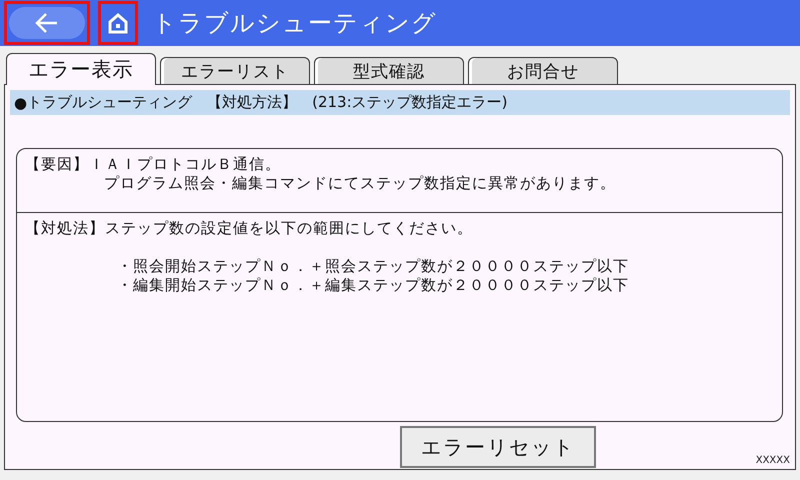  Describe the element at coordinates (543, 71) in the screenshot. I see `tab: お問合せ` at that location.